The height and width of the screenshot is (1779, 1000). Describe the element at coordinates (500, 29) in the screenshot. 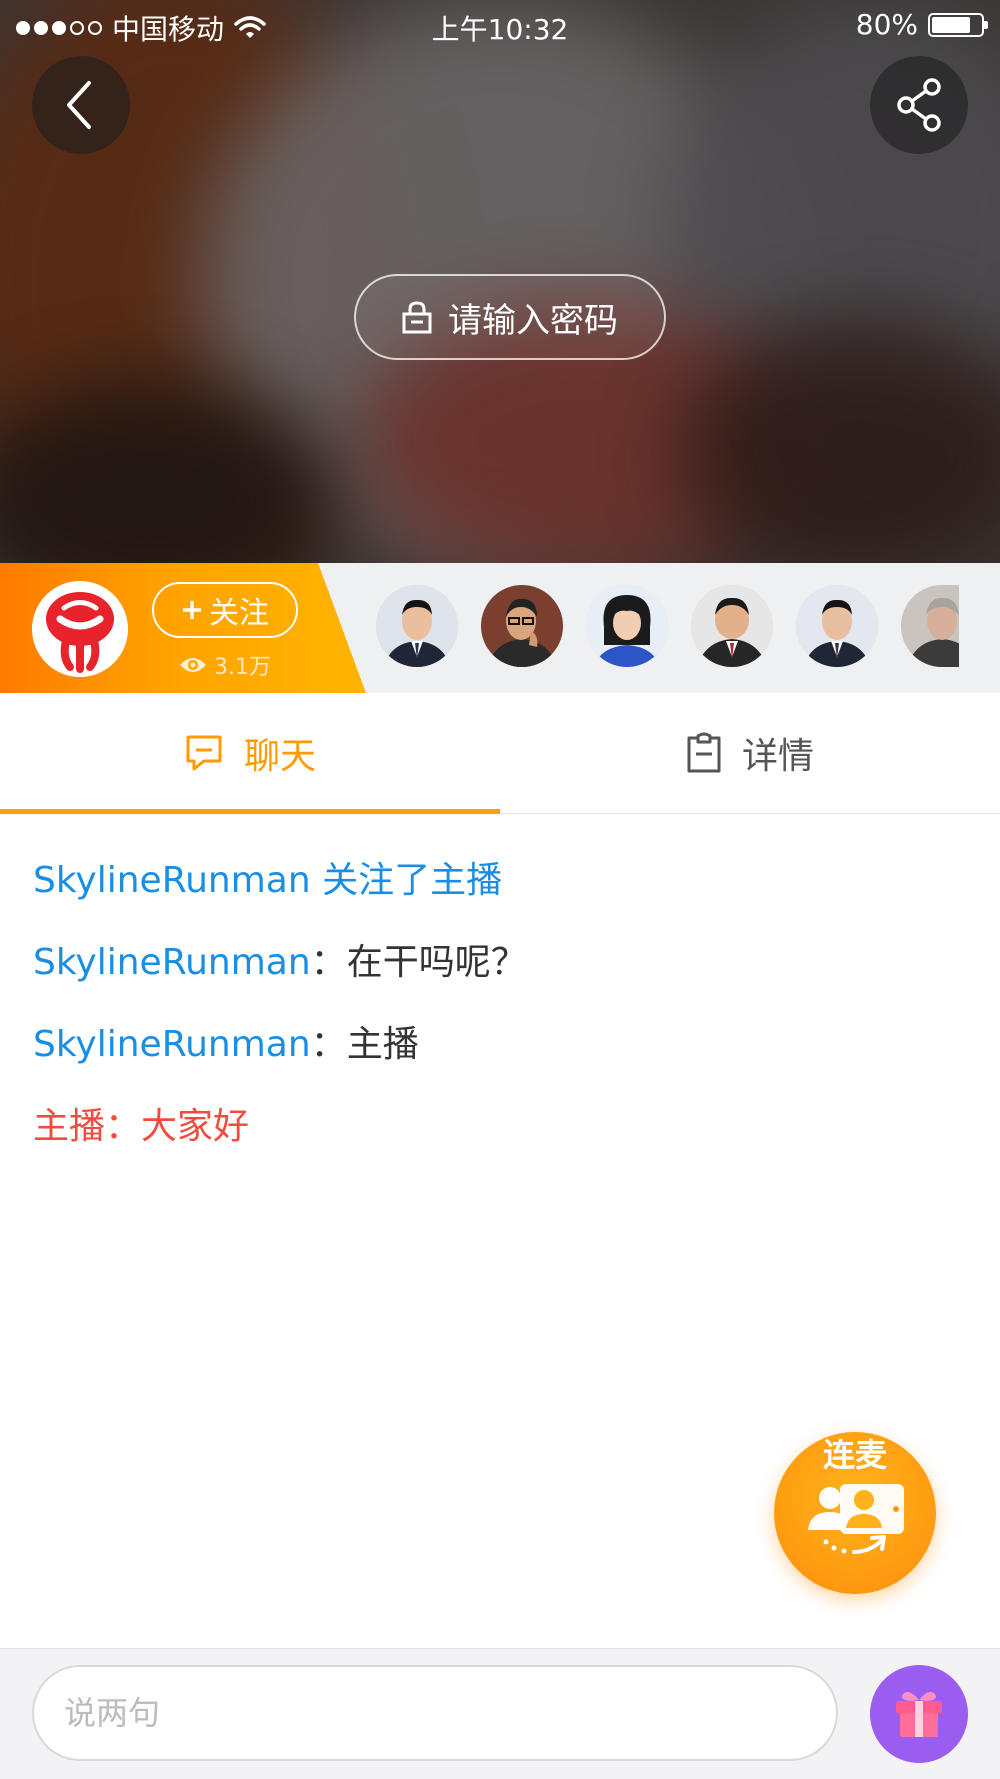

I see `clock: 上午10:32` at that location.